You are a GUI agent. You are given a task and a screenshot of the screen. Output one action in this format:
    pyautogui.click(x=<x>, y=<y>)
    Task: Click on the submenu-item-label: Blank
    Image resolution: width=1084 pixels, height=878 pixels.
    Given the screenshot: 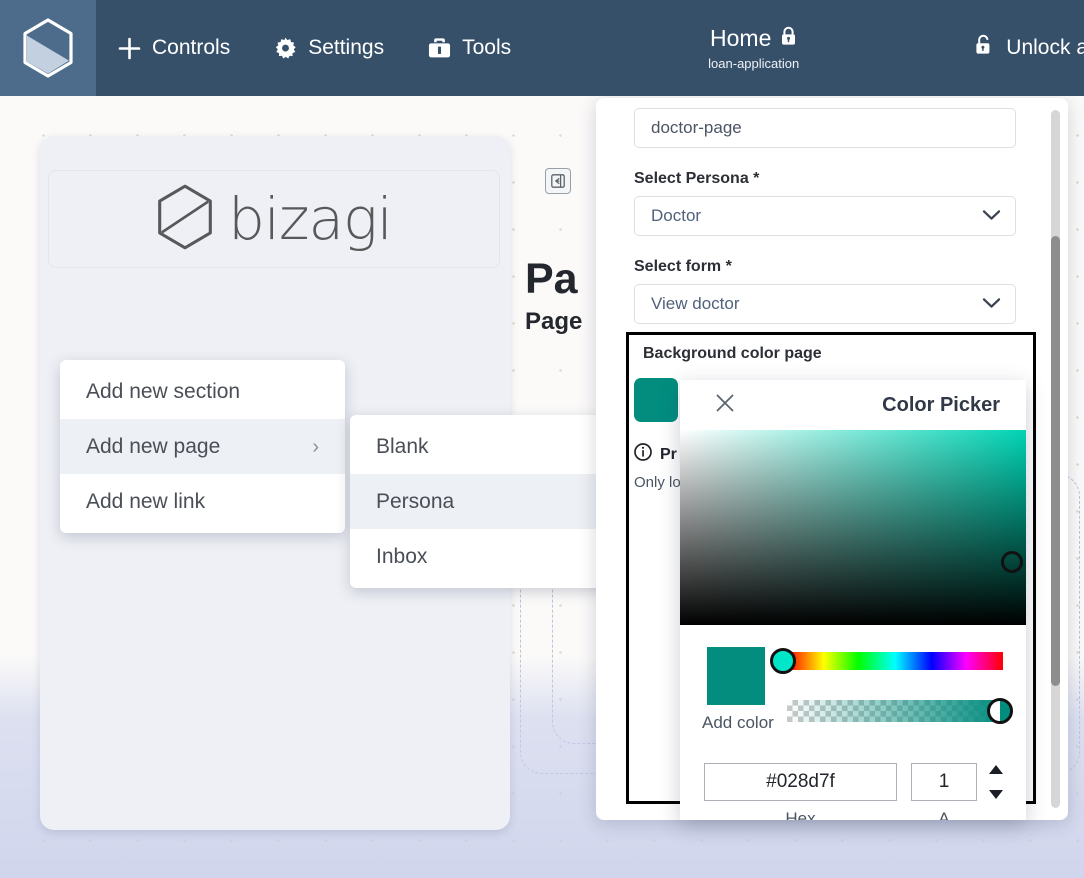 What is the action you would take?
    pyautogui.click(x=402, y=446)
    